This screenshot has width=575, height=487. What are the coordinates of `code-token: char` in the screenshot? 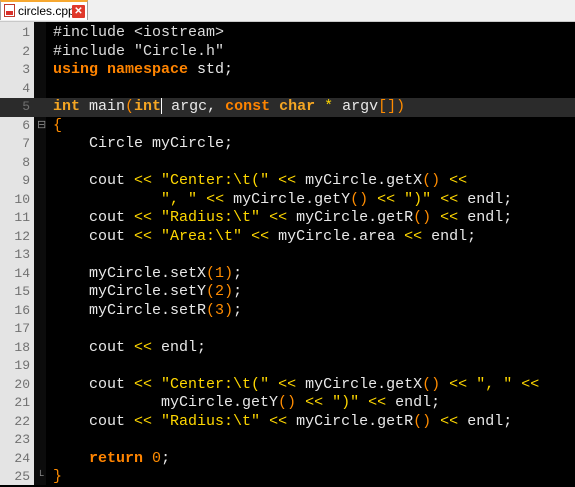 It's located at (297, 106).